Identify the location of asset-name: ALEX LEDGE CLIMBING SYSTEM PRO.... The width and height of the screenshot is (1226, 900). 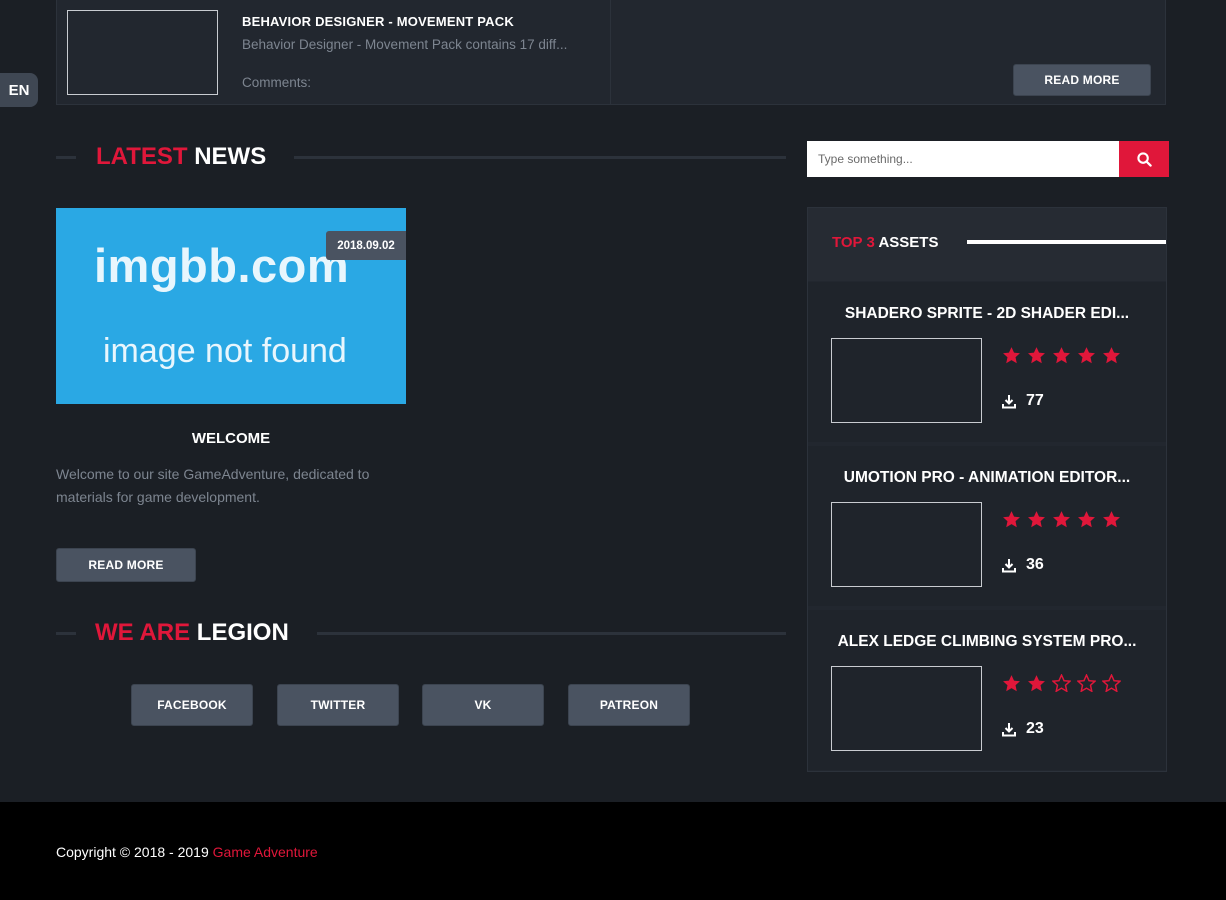
(987, 642).